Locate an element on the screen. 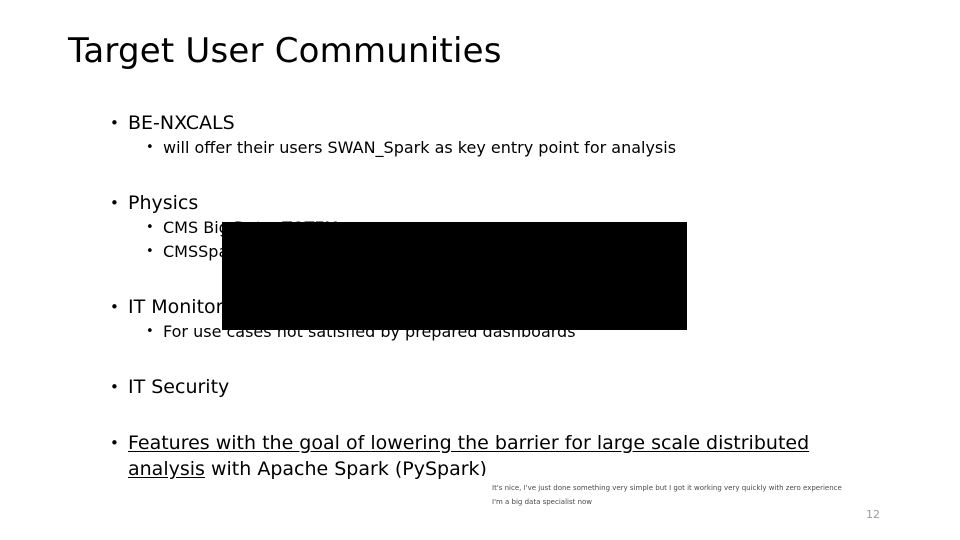 The width and height of the screenshot is (960, 540). bullet-physics: Physics is located at coordinates (154, 203).